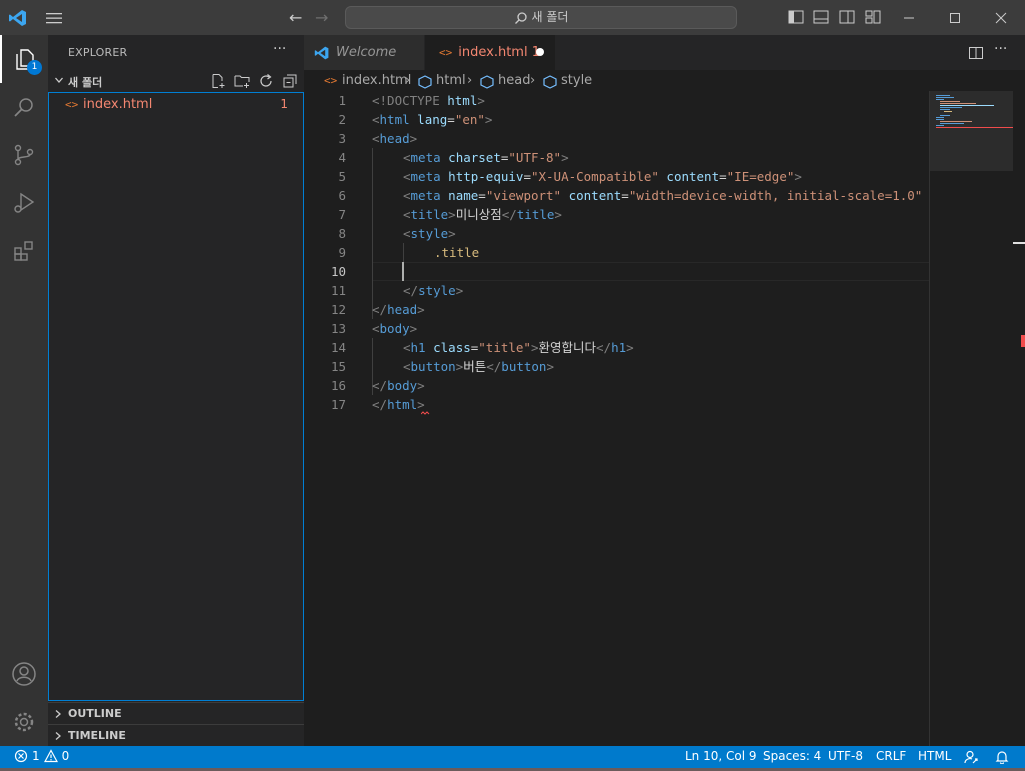 Image resolution: width=1025 pixels, height=771 pixels. I want to click on code-line: <style>, so click(429, 233).